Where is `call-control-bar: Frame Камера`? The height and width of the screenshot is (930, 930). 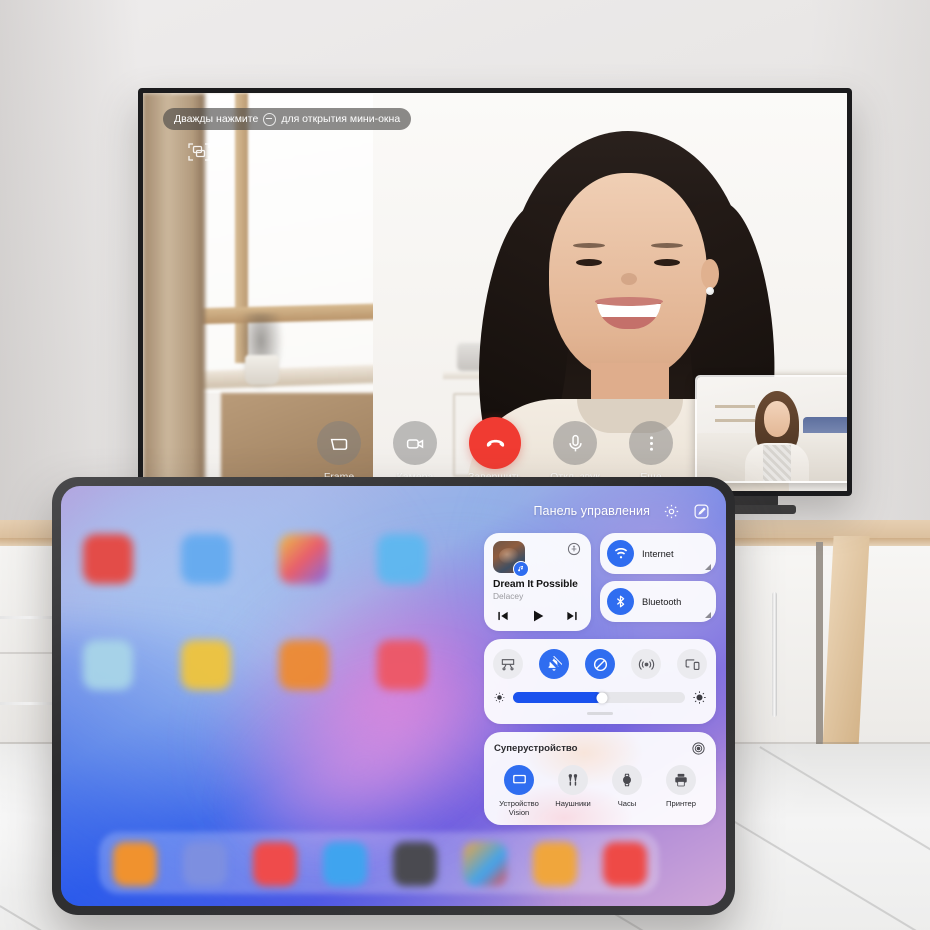
call-control-bar: Frame Камера is located at coordinates (495, 450).